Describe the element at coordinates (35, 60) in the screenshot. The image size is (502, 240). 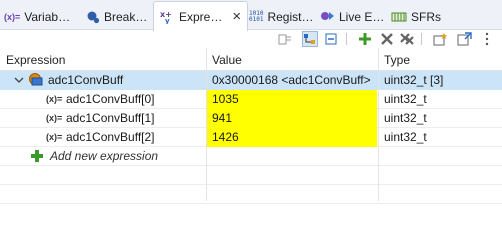
I see `column-header-expression: Expression` at that location.